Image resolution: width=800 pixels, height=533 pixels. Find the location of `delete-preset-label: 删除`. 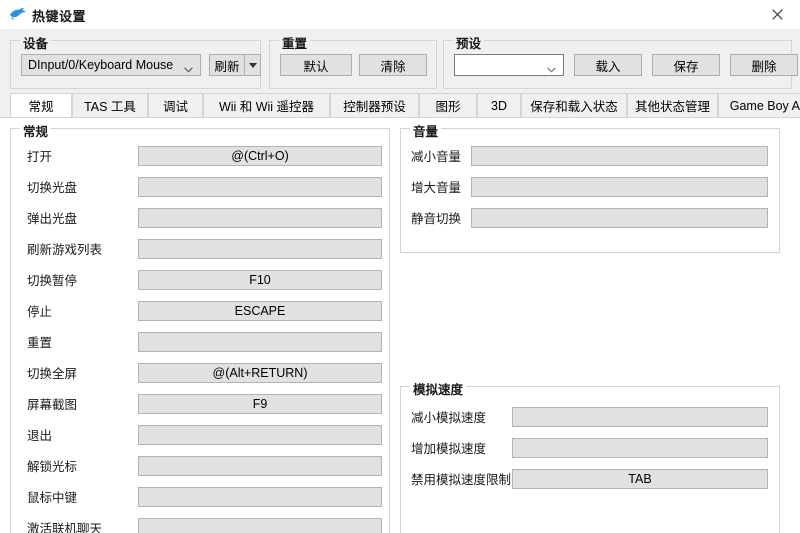

delete-preset-label: 删除 is located at coordinates (764, 66).